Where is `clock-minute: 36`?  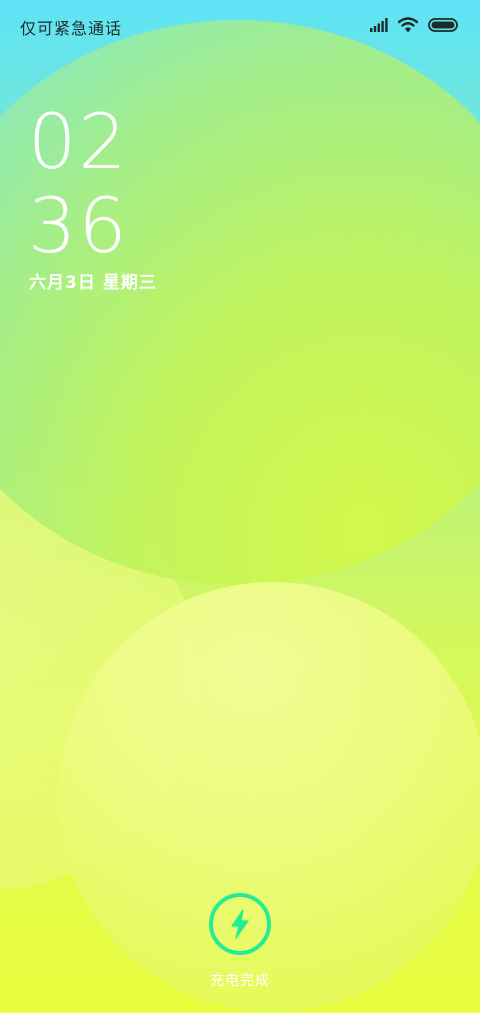 clock-minute: 36 is located at coordinates (78, 225).